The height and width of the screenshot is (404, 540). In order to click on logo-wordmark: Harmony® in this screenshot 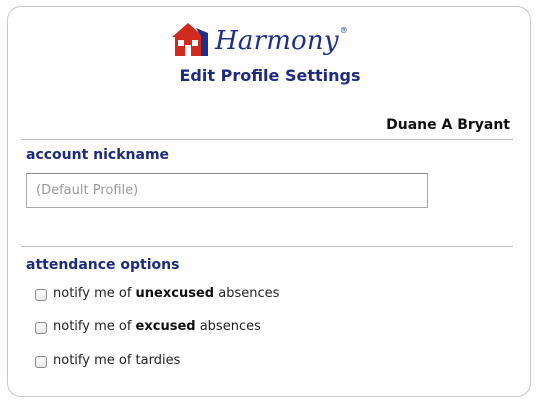, I will do `click(281, 41)`.